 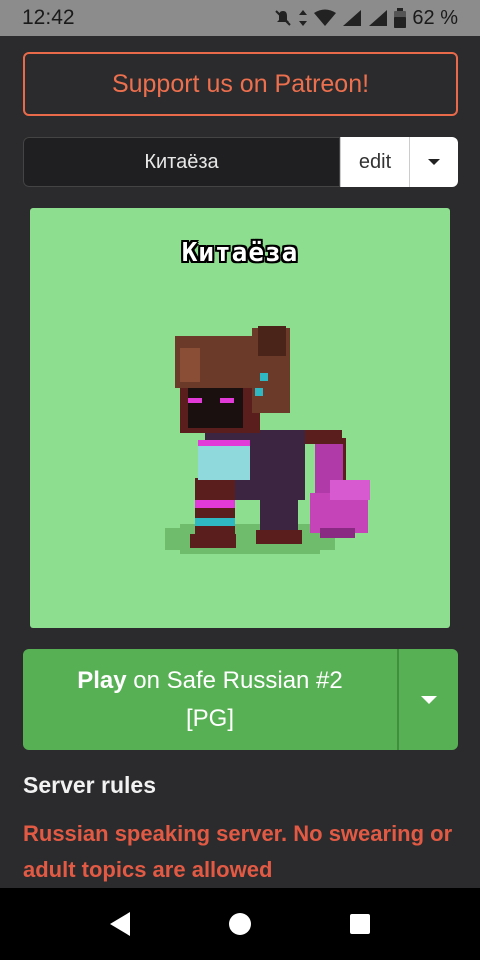 I want to click on play-label: Play on Safe Russian #2, so click(x=210, y=681).